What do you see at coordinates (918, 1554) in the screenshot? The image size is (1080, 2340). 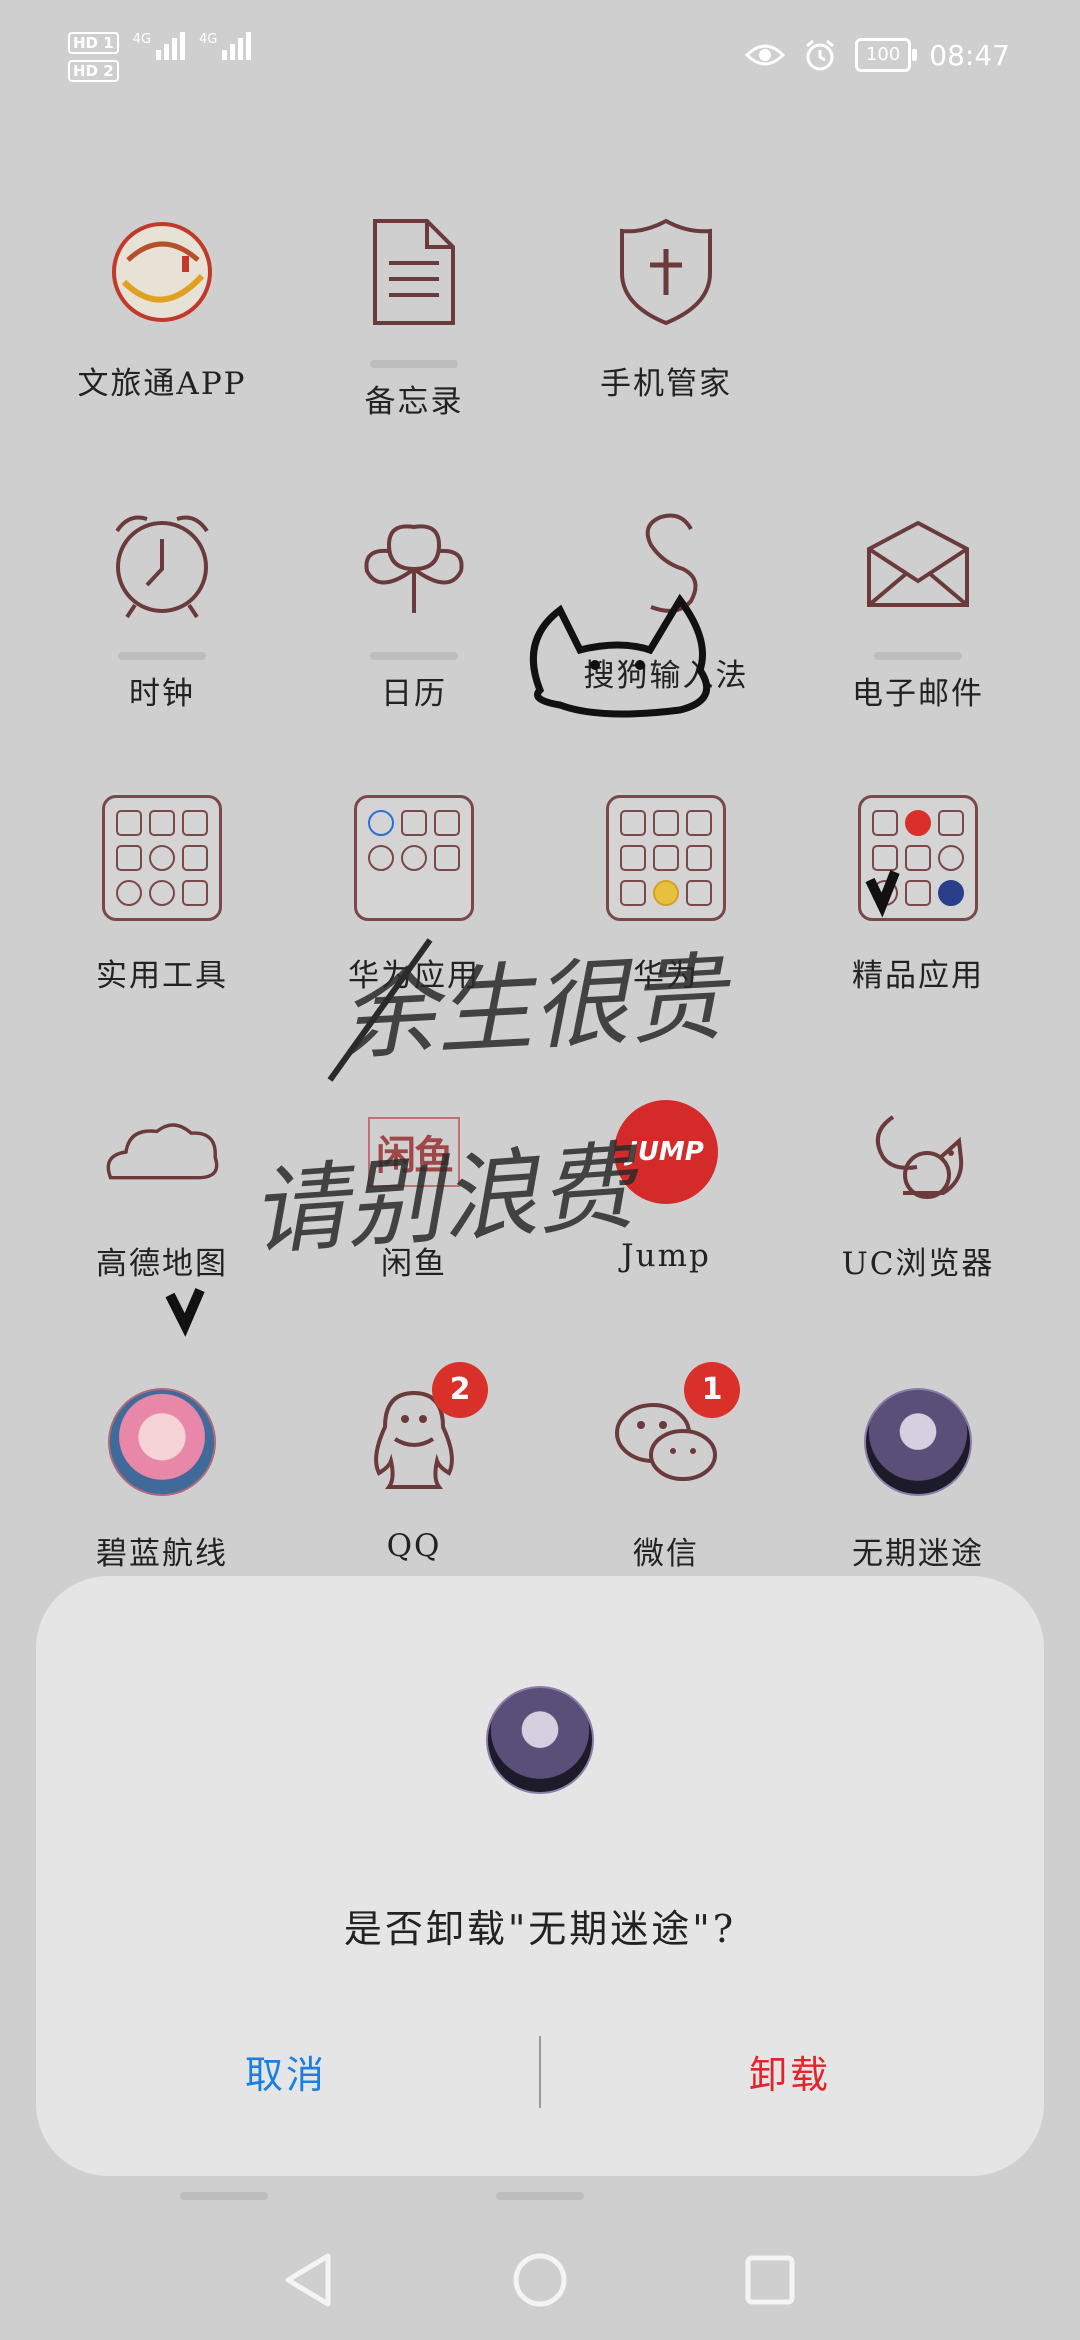 I see `app-label: 无期迷途` at bounding box center [918, 1554].